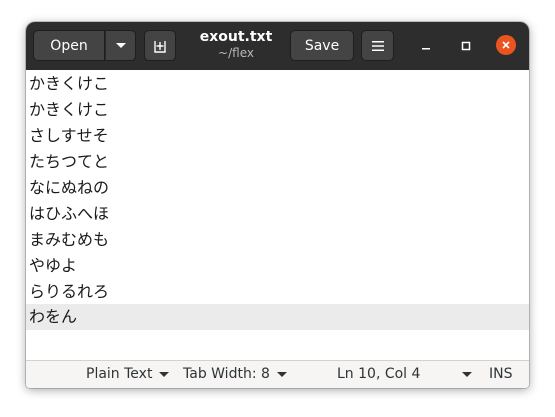  I want to click on maximize-button, so click(466, 46).